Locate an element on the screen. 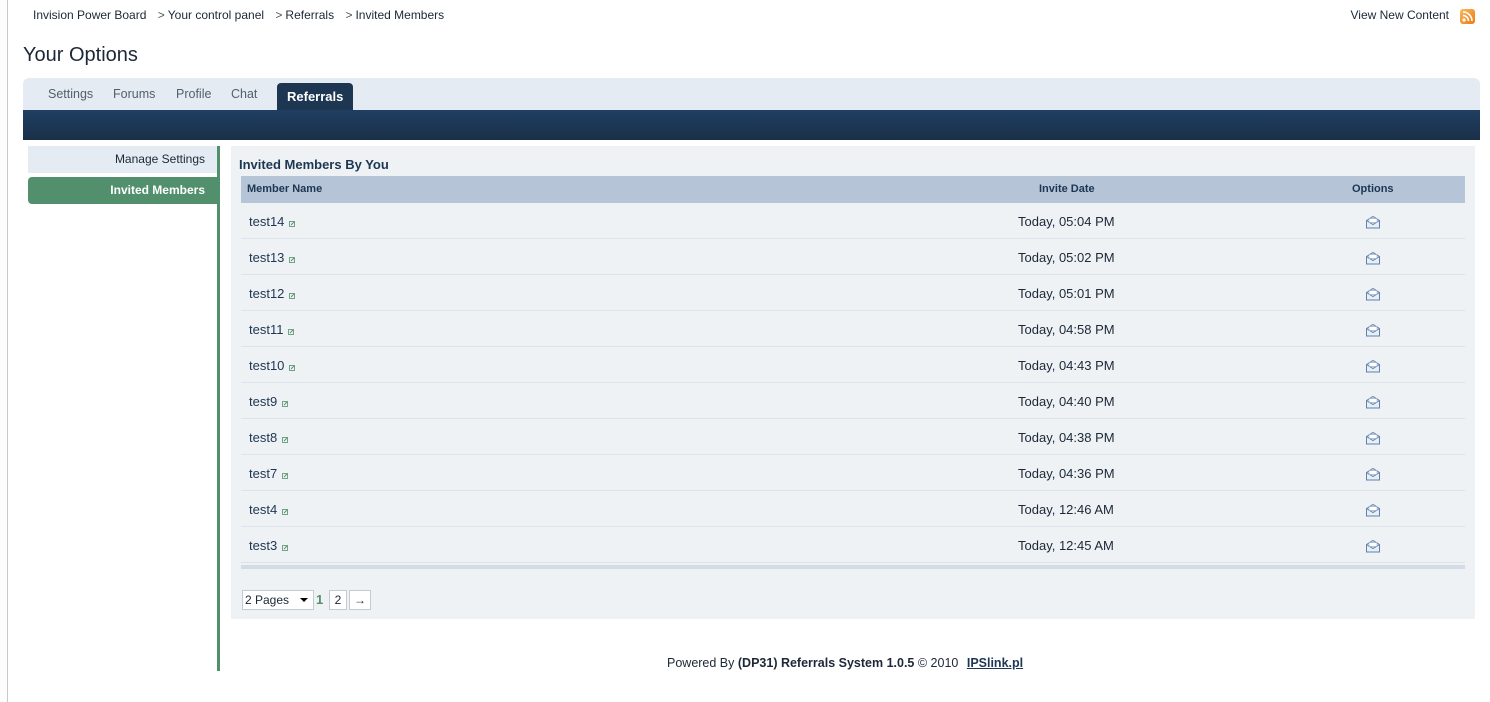 This screenshot has width=1490, height=702. tab-chat: Chat is located at coordinates (244, 94).